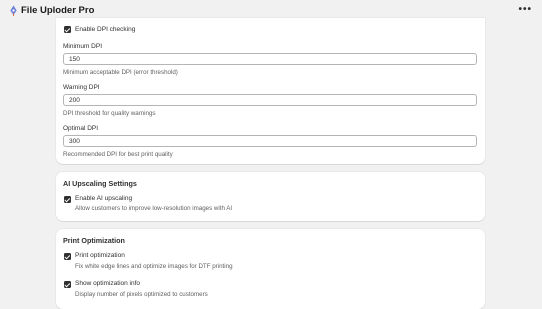  What do you see at coordinates (525, 10) in the screenshot?
I see `ellipsis-icon: •••` at bounding box center [525, 10].